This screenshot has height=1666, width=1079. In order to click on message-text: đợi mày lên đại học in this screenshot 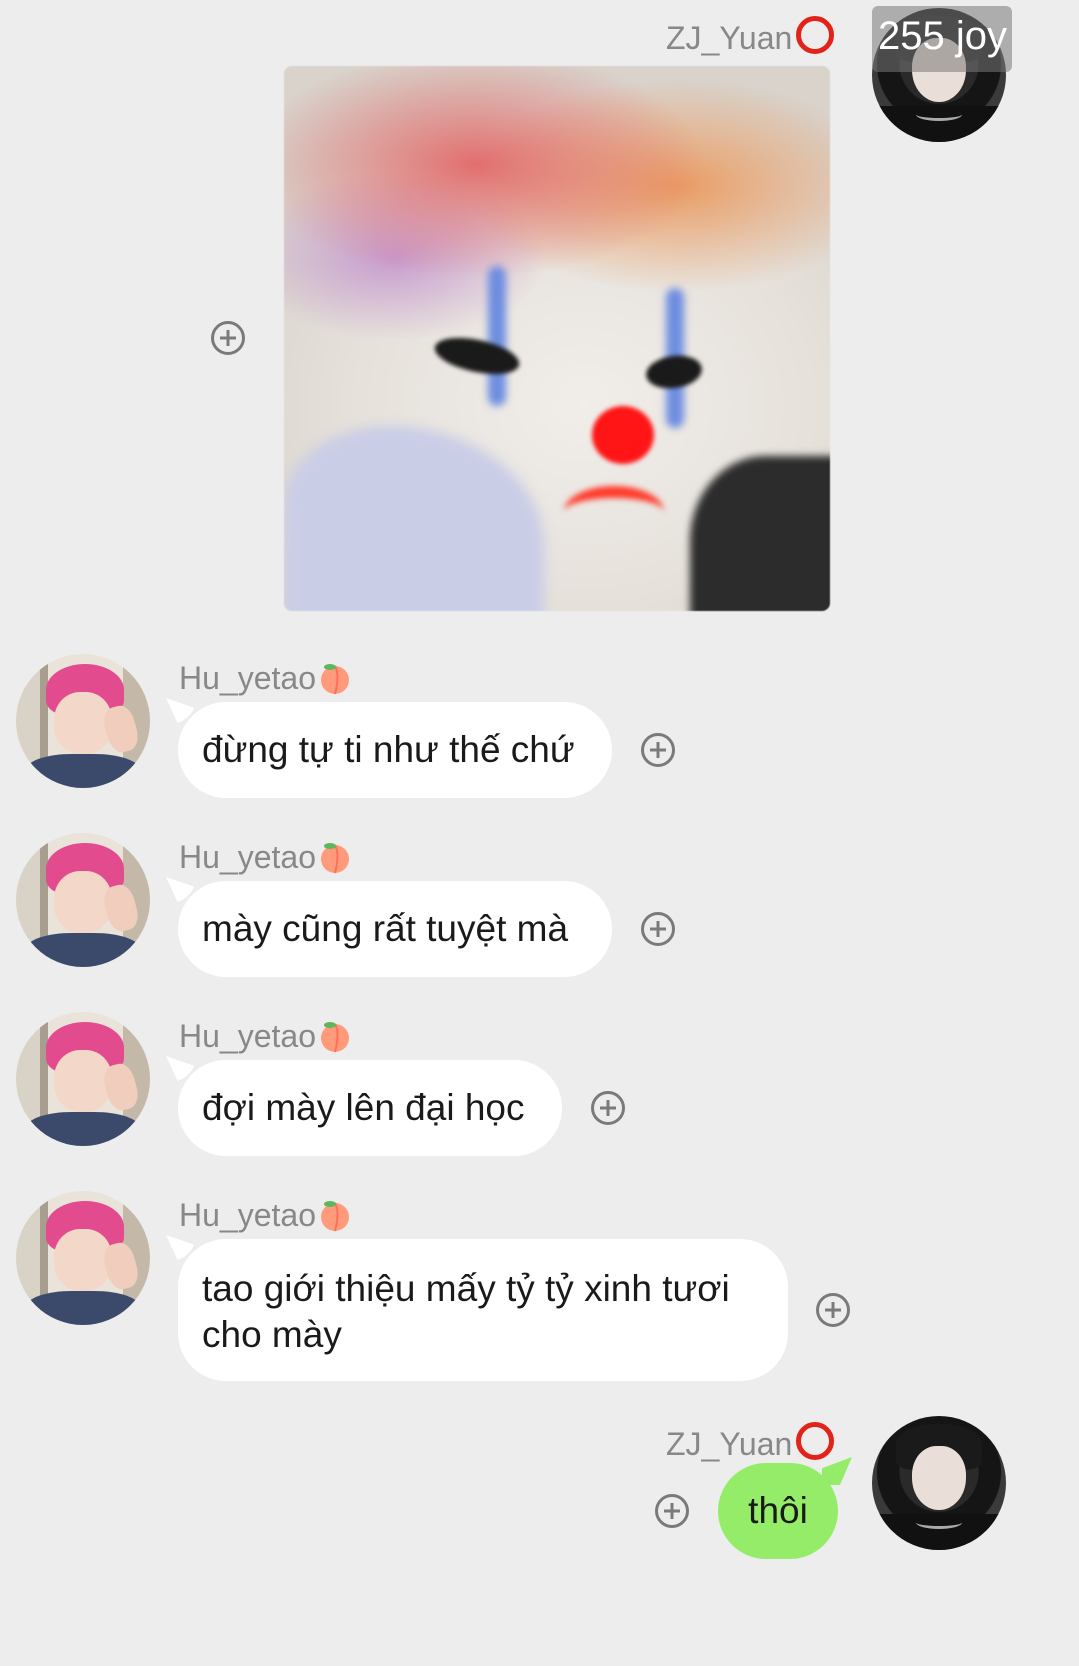, I will do `click(363, 1107)`.